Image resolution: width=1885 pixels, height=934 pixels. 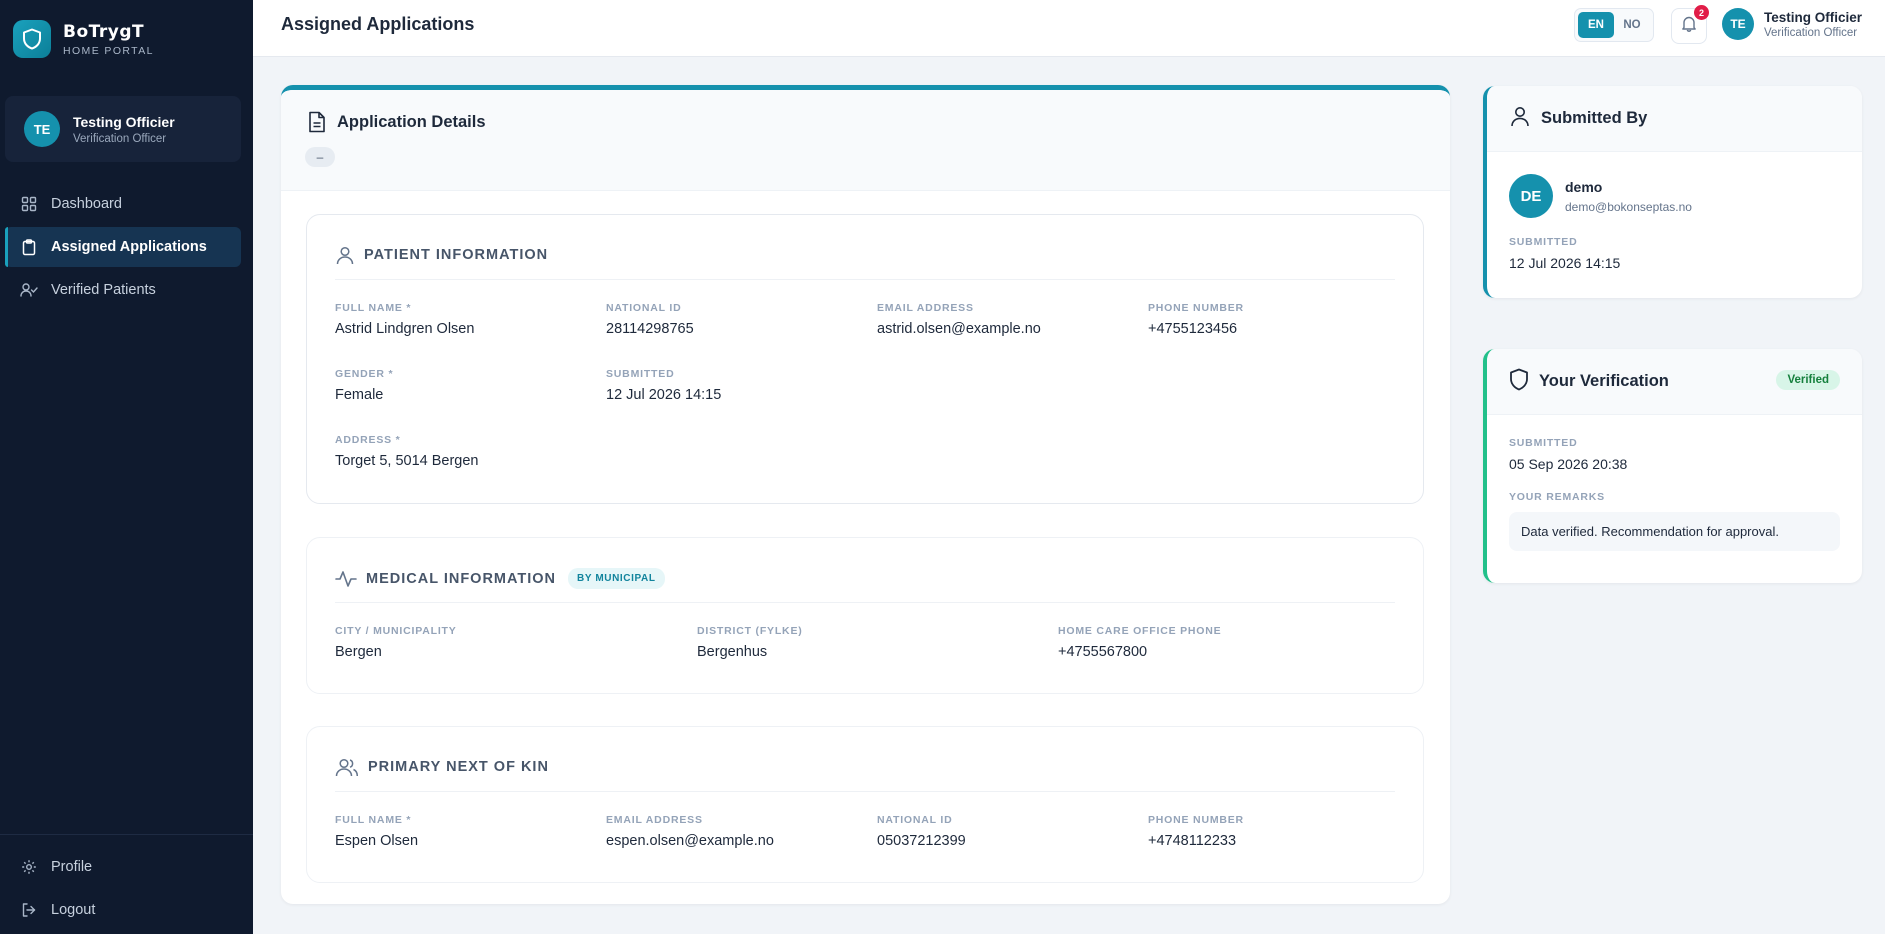 What do you see at coordinates (921, 841) in the screenshot?
I see `field-value: 05037212399` at bounding box center [921, 841].